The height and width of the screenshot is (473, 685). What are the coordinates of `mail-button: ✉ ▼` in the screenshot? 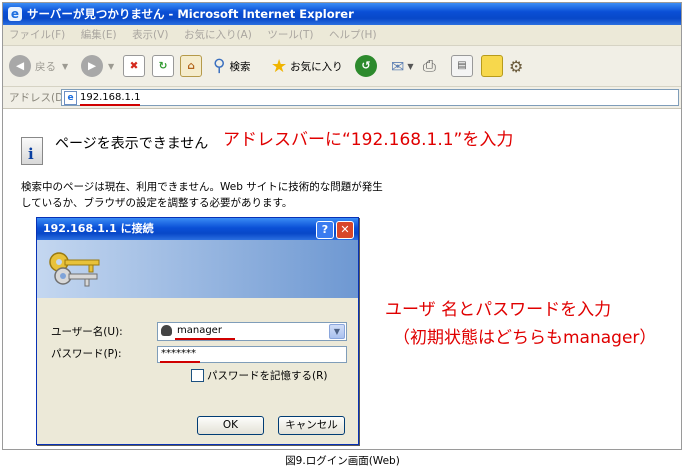 It's located at (402, 66).